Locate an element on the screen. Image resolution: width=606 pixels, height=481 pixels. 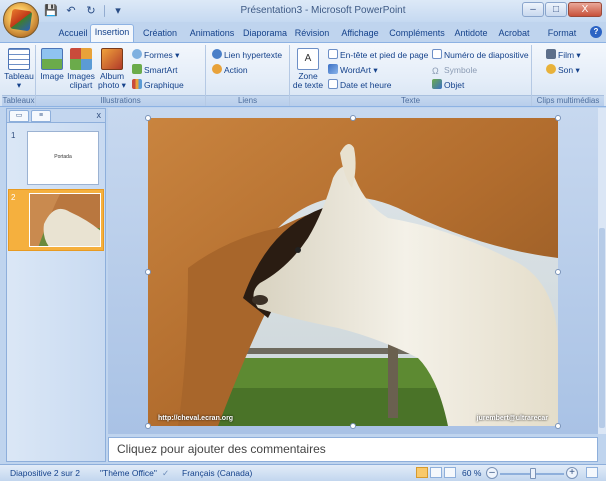
spellcheck-icon: ✓ is located at coordinates (165, 473).